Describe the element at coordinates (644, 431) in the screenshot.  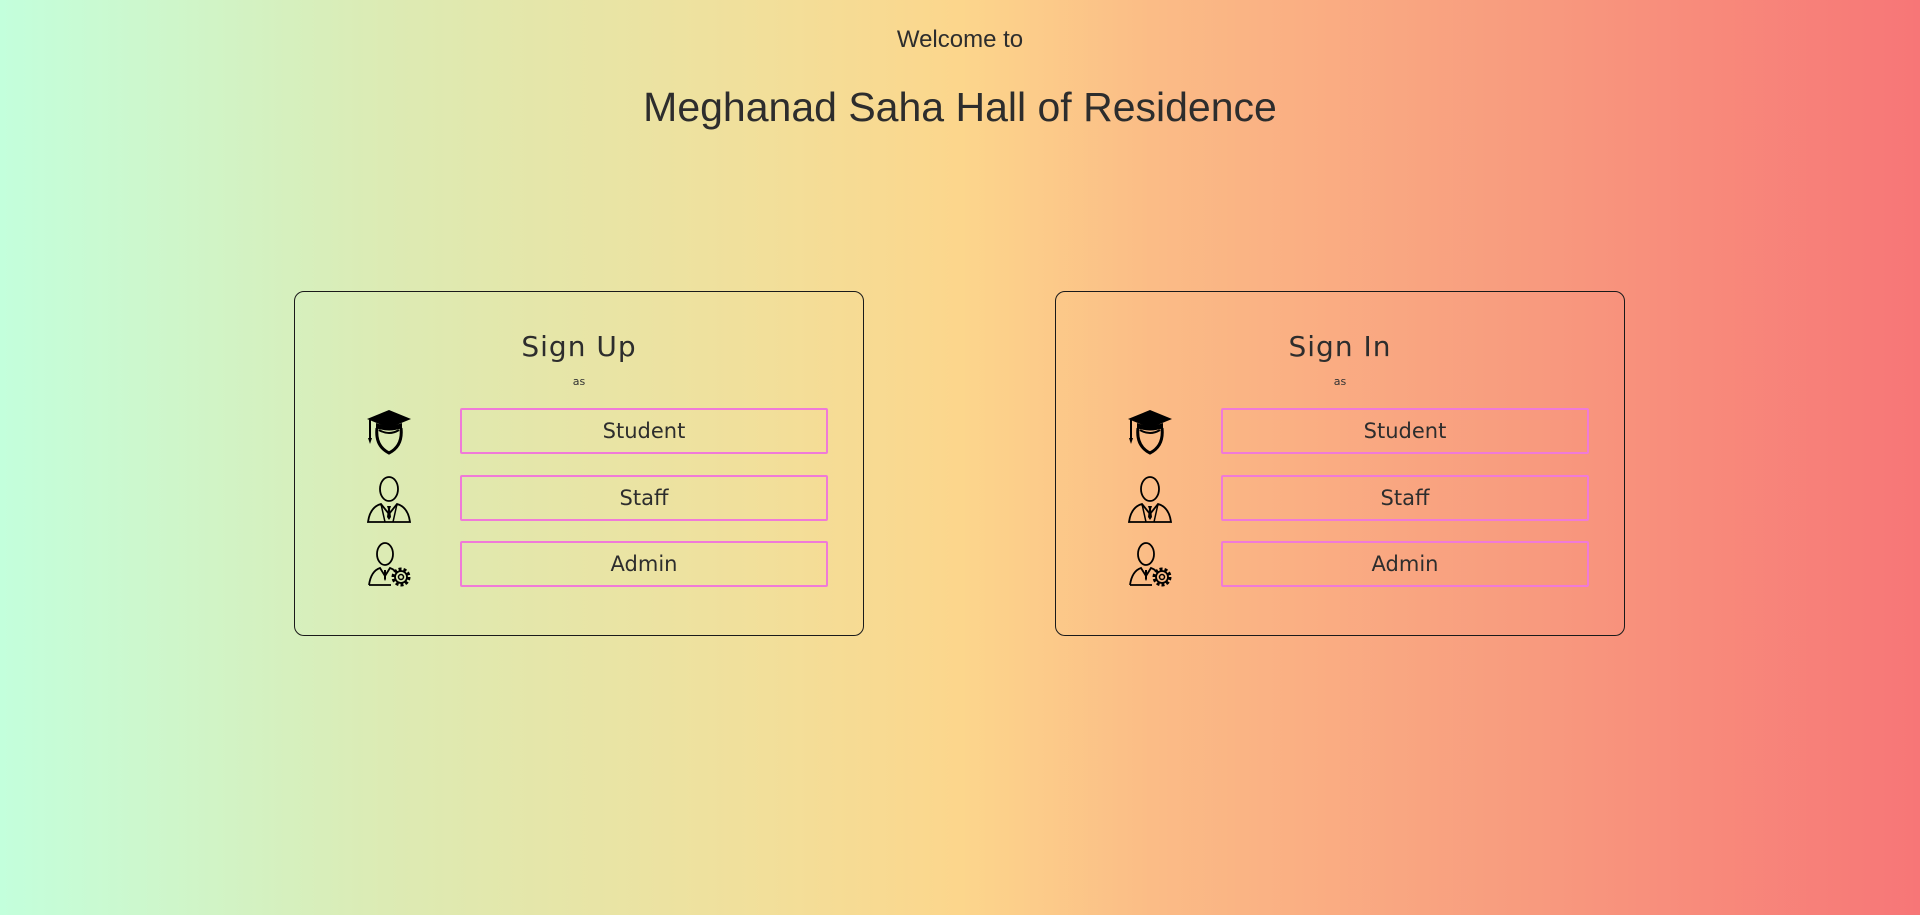
I see `signup-student-button: Student` at that location.